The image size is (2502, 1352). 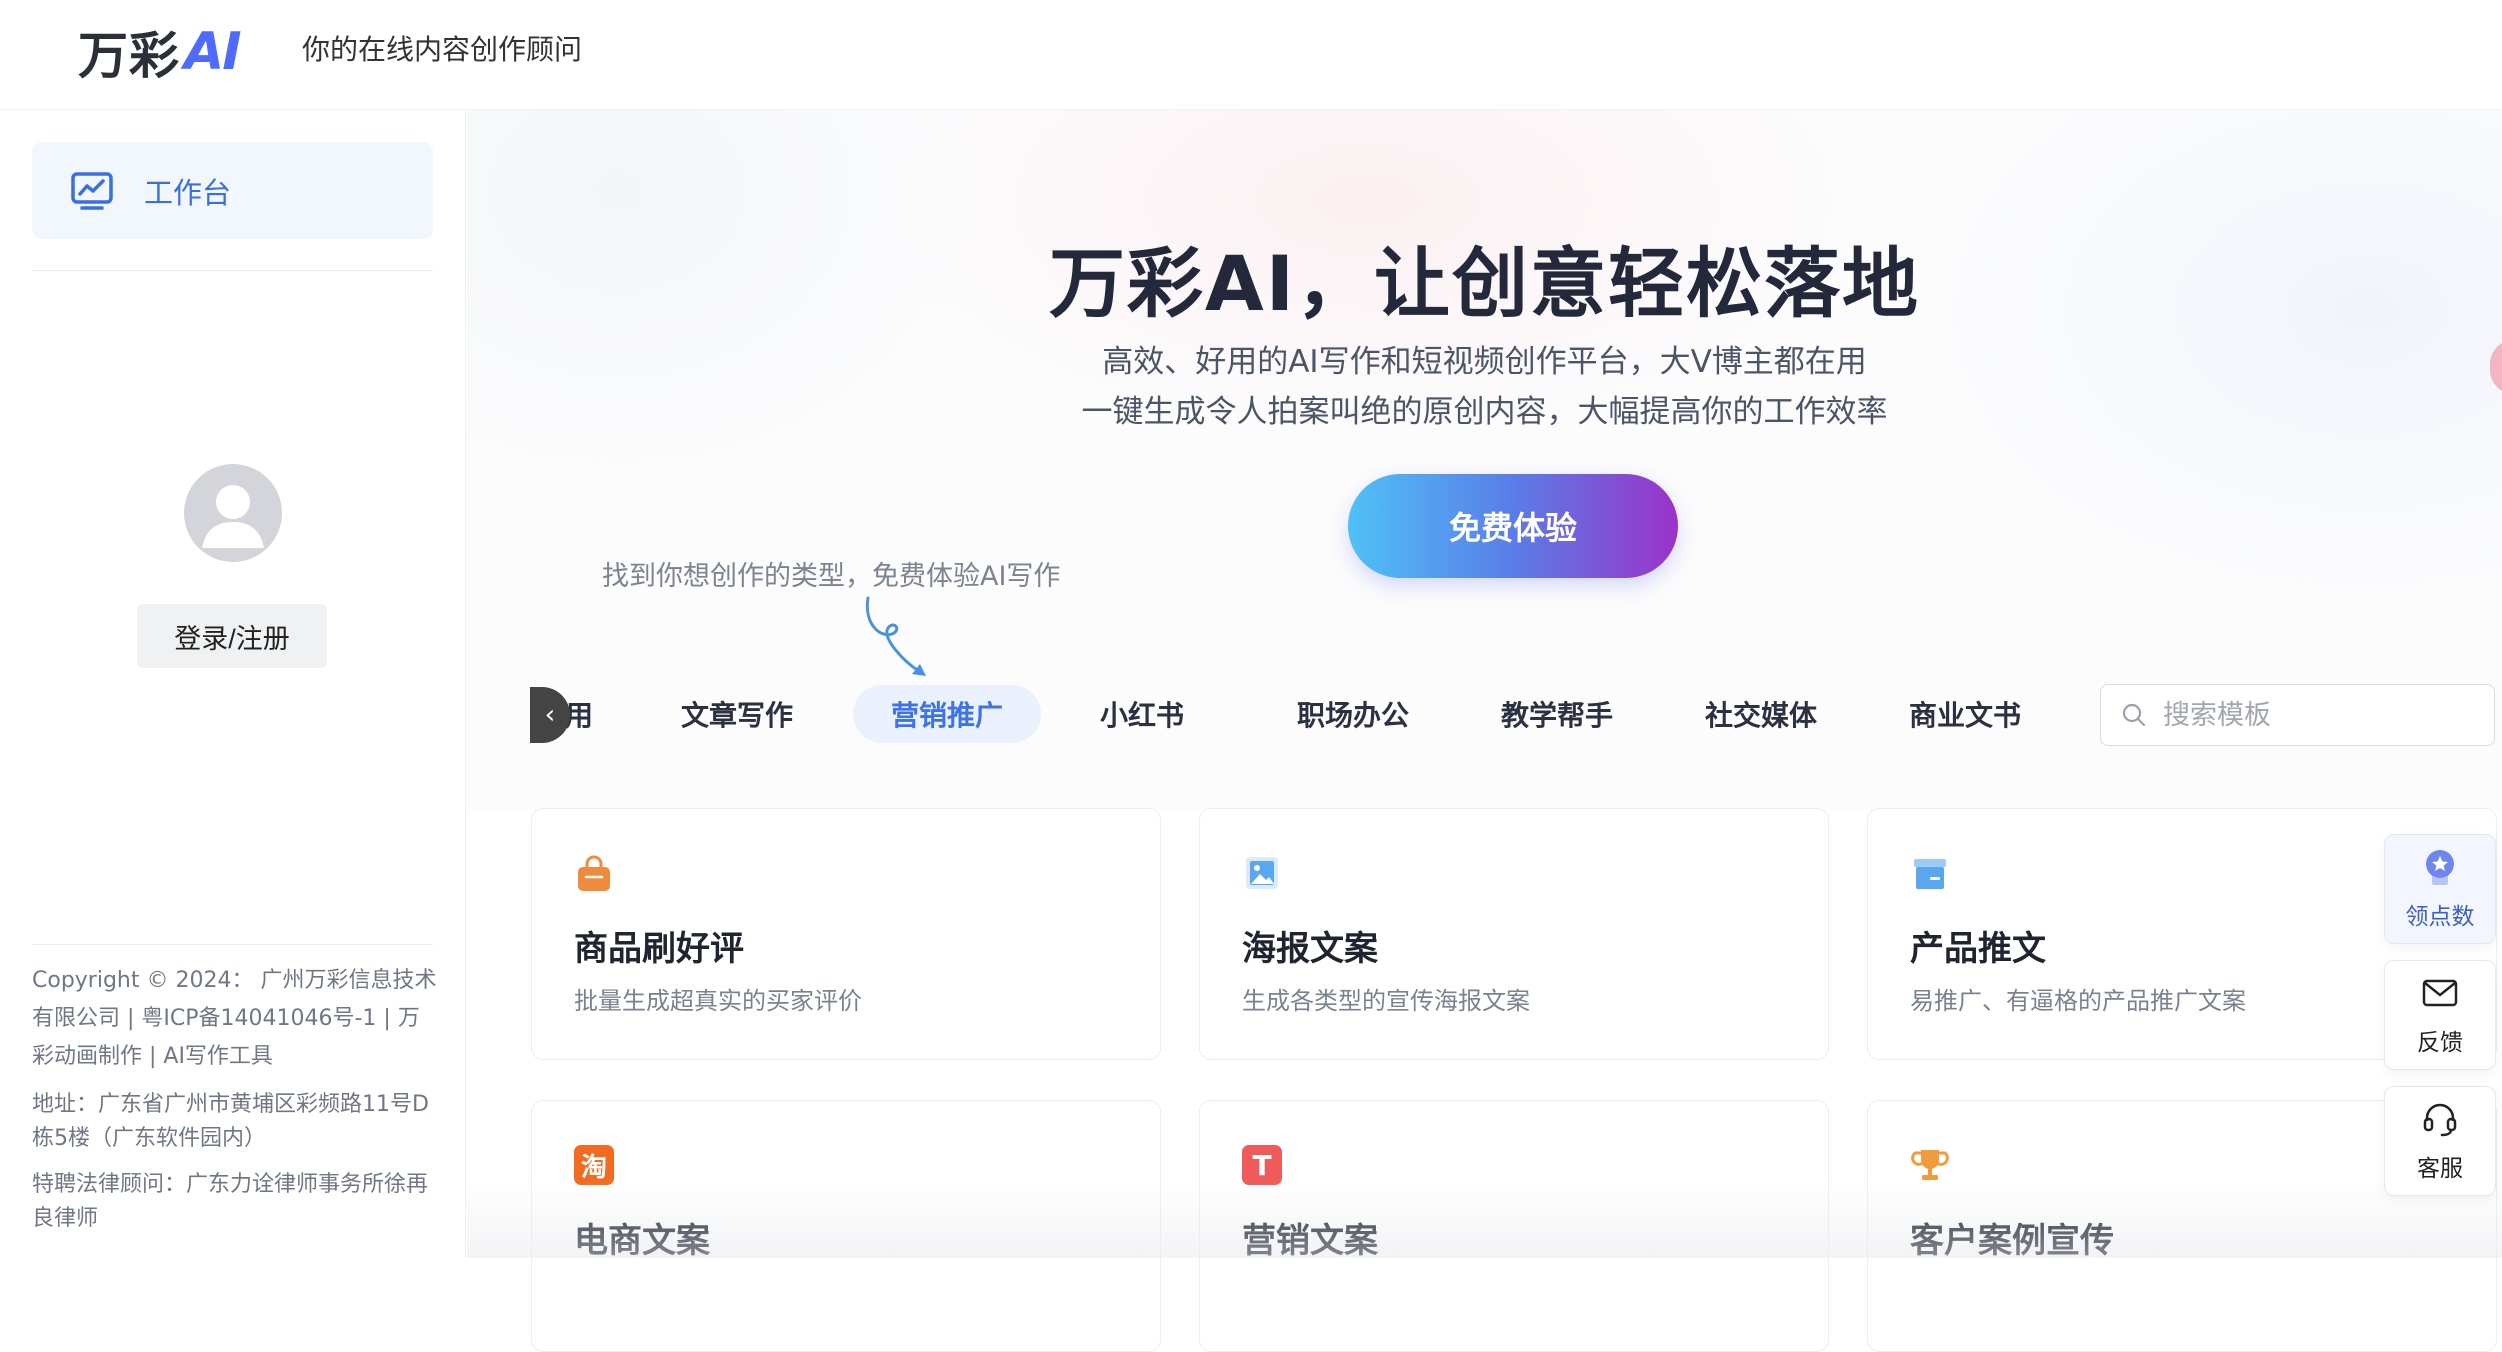 What do you see at coordinates (550, 715) in the screenshot?
I see `chevron-left-icon: ‹` at bounding box center [550, 715].